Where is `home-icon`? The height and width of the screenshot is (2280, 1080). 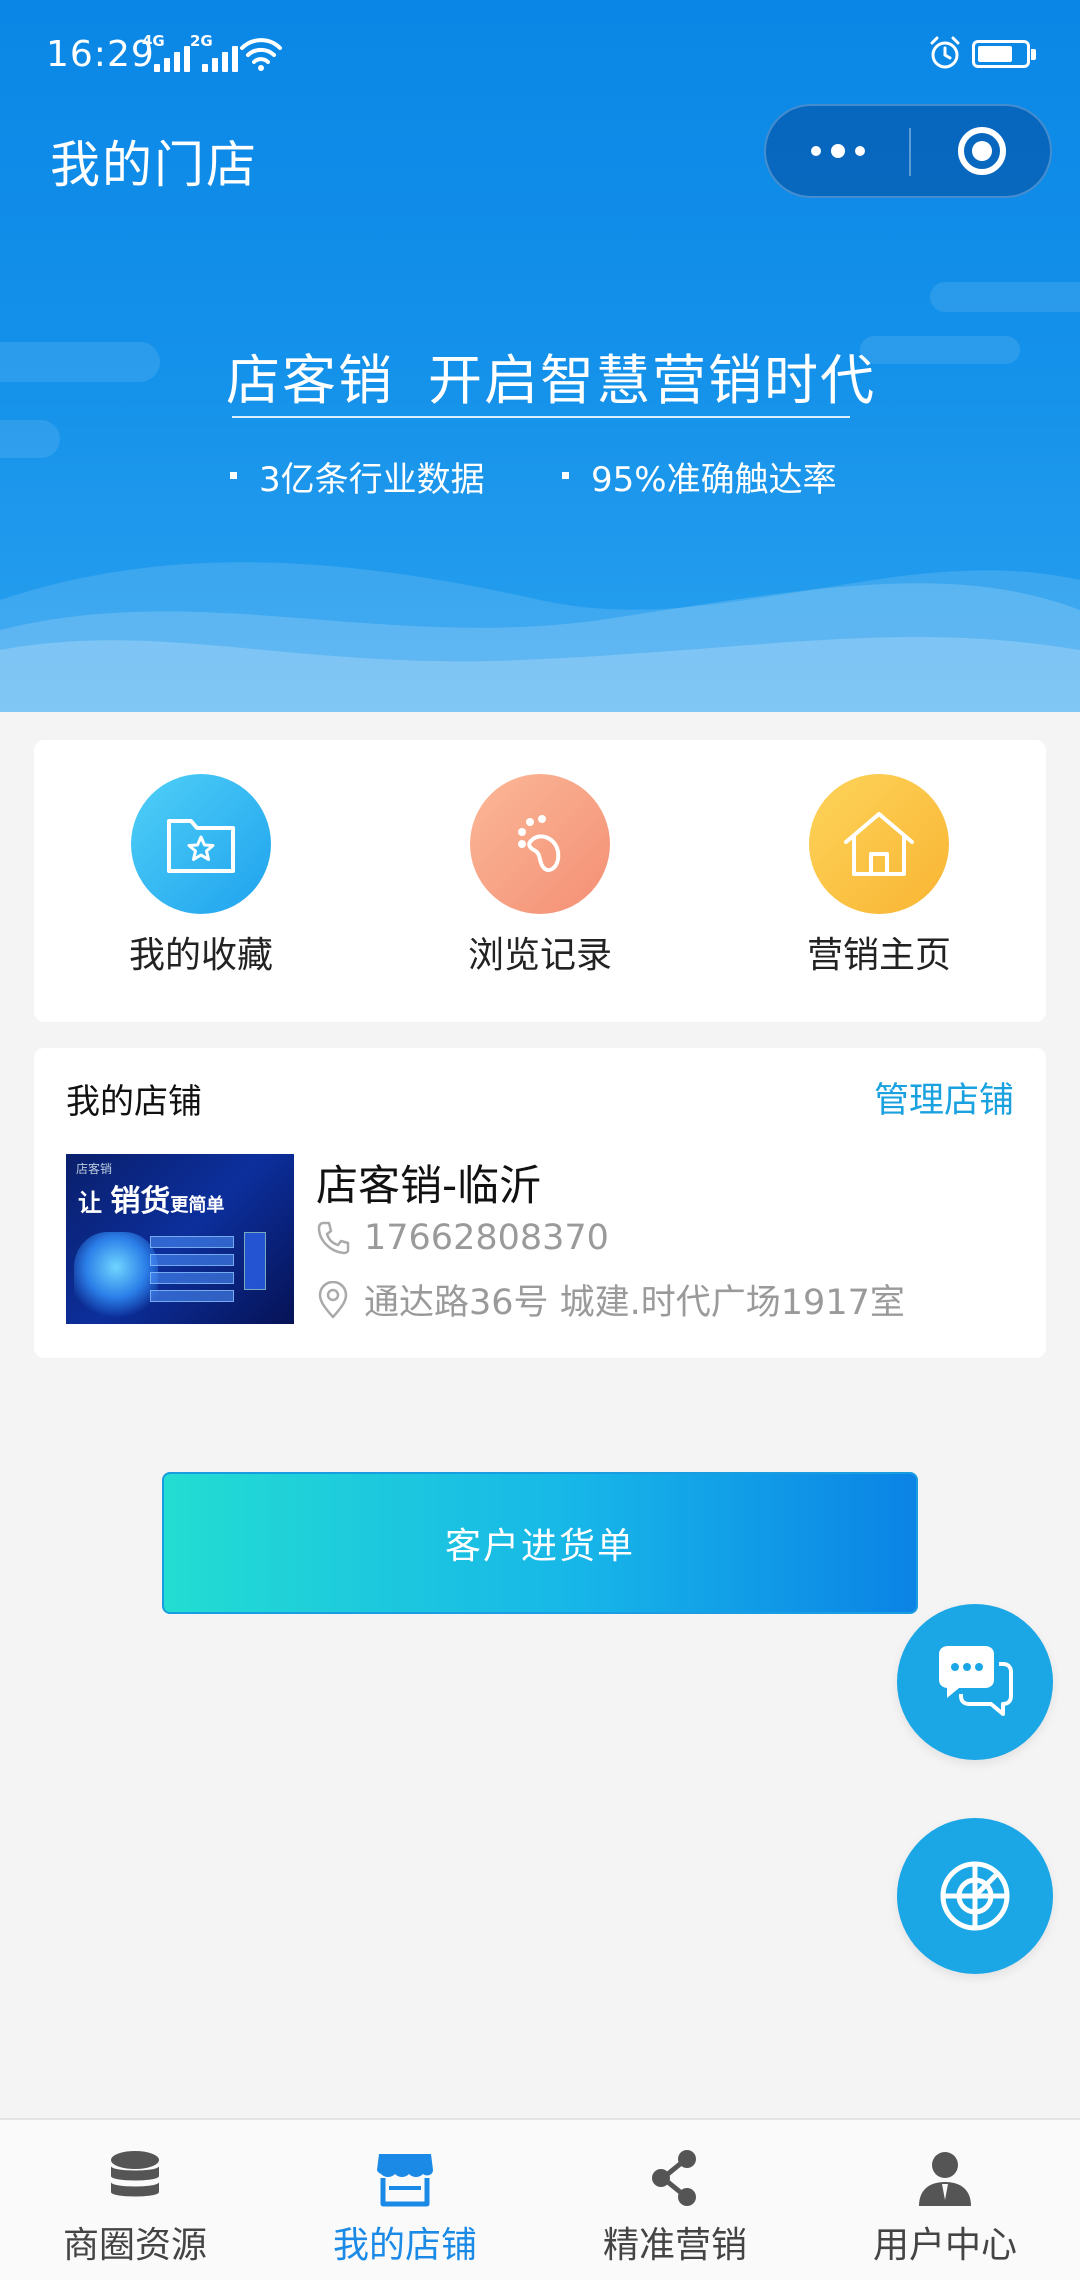
home-icon is located at coordinates (879, 844).